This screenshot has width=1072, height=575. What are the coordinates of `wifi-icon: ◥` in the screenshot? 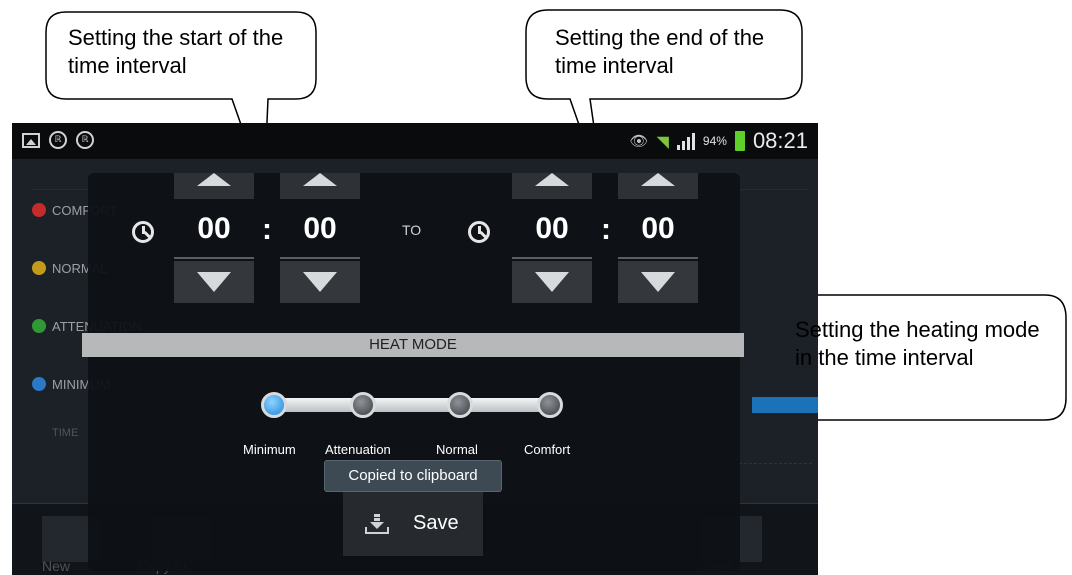 It's located at (662, 141).